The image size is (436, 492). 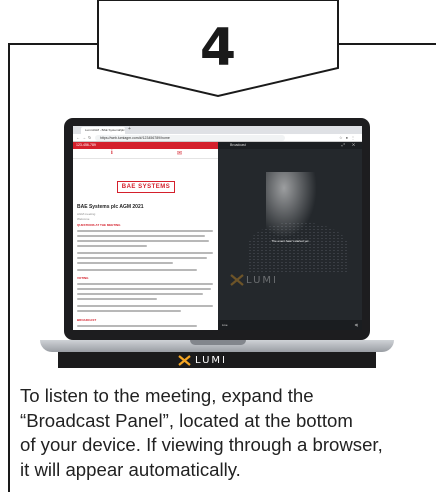 I want to click on meeting-label: AGM meeting, so click(x=86, y=214).